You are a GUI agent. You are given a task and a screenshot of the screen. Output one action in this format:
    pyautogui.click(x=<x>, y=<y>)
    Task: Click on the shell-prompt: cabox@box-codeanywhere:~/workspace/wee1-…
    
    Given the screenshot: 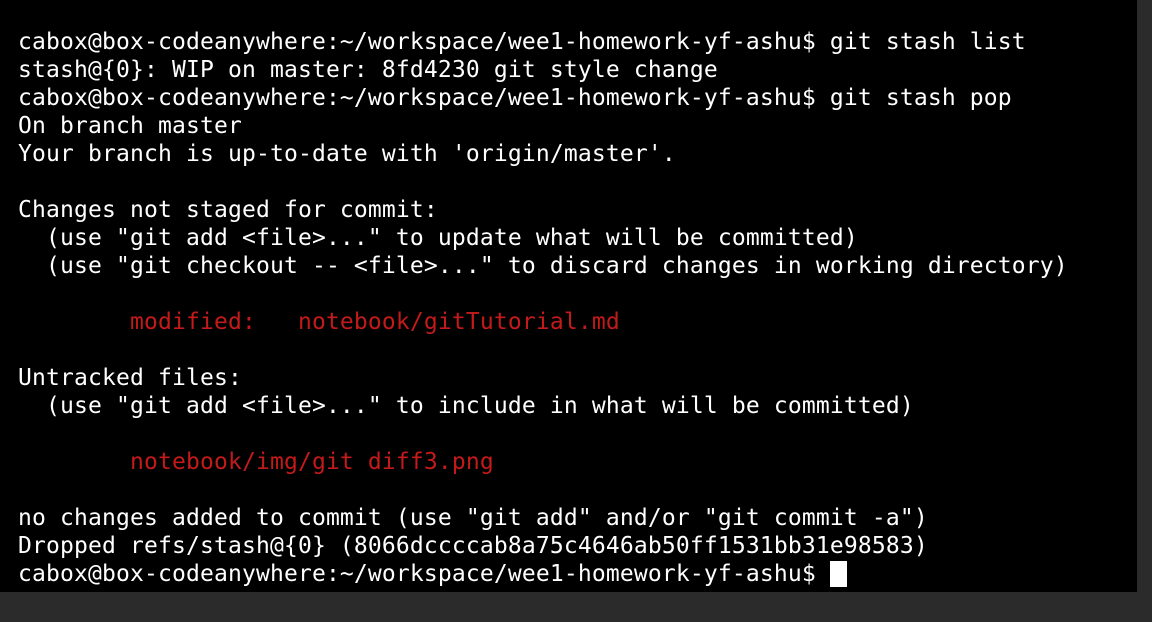 What is the action you would take?
    pyautogui.click(x=424, y=574)
    